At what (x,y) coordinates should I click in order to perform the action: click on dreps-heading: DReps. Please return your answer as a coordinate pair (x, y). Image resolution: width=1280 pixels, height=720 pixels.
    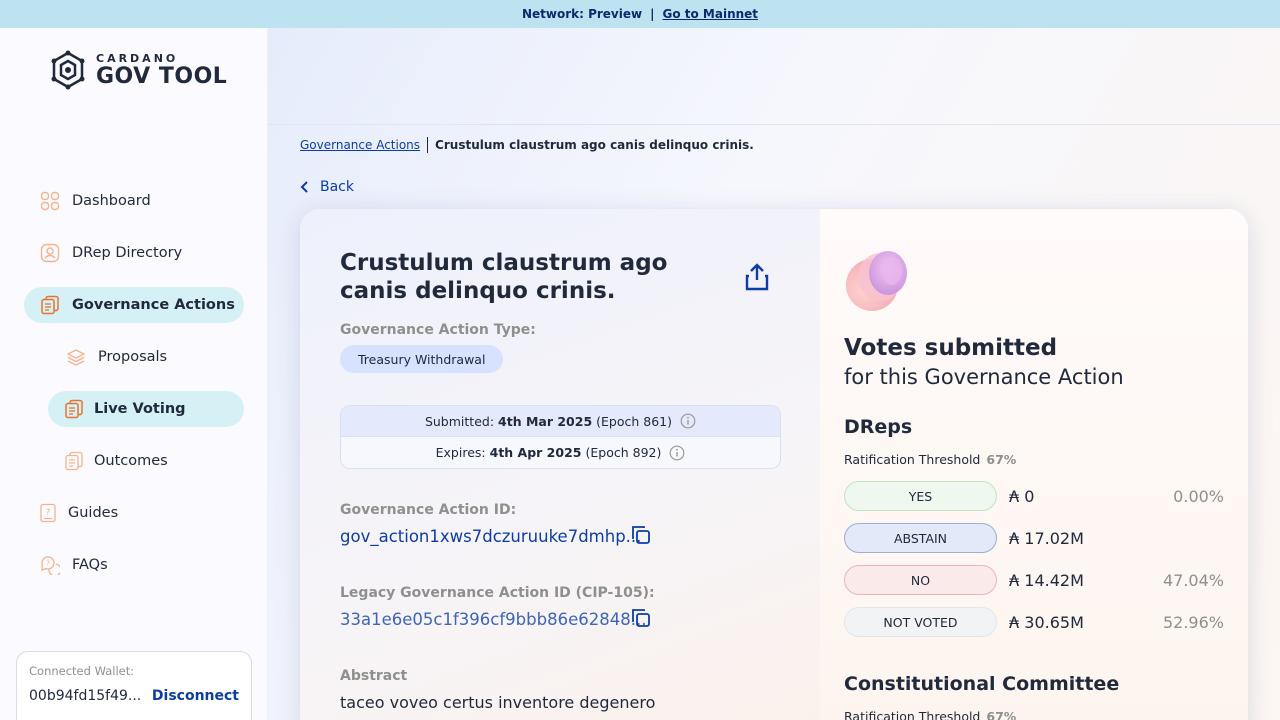
    Looking at the image, I should click on (878, 427).